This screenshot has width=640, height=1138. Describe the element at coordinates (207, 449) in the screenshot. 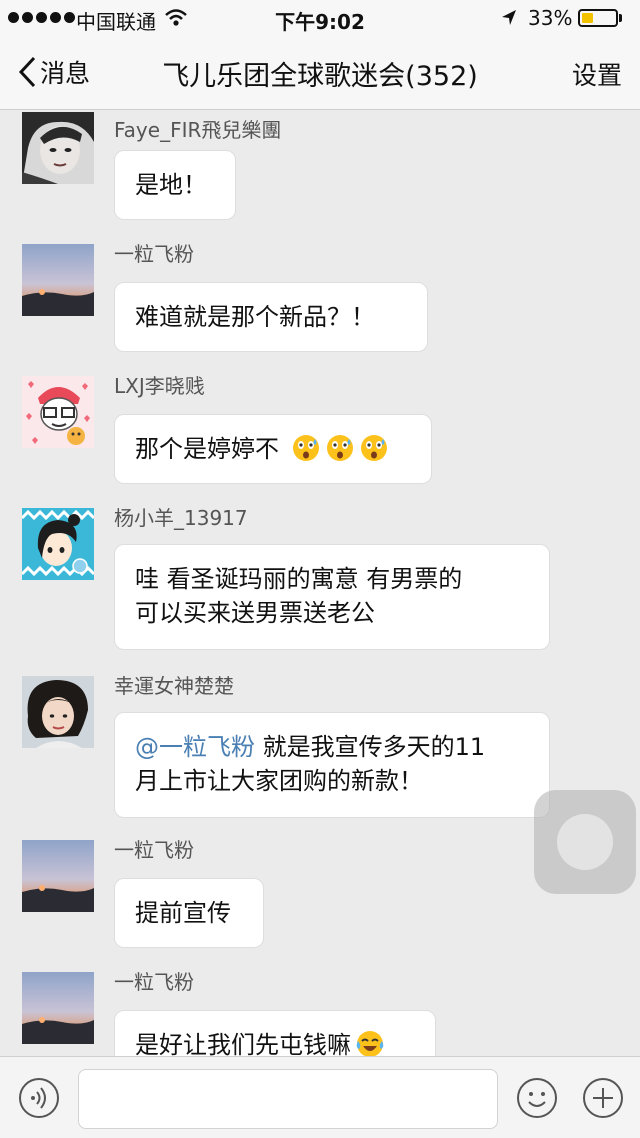

I see `message-text: 那个是婷婷不` at that location.